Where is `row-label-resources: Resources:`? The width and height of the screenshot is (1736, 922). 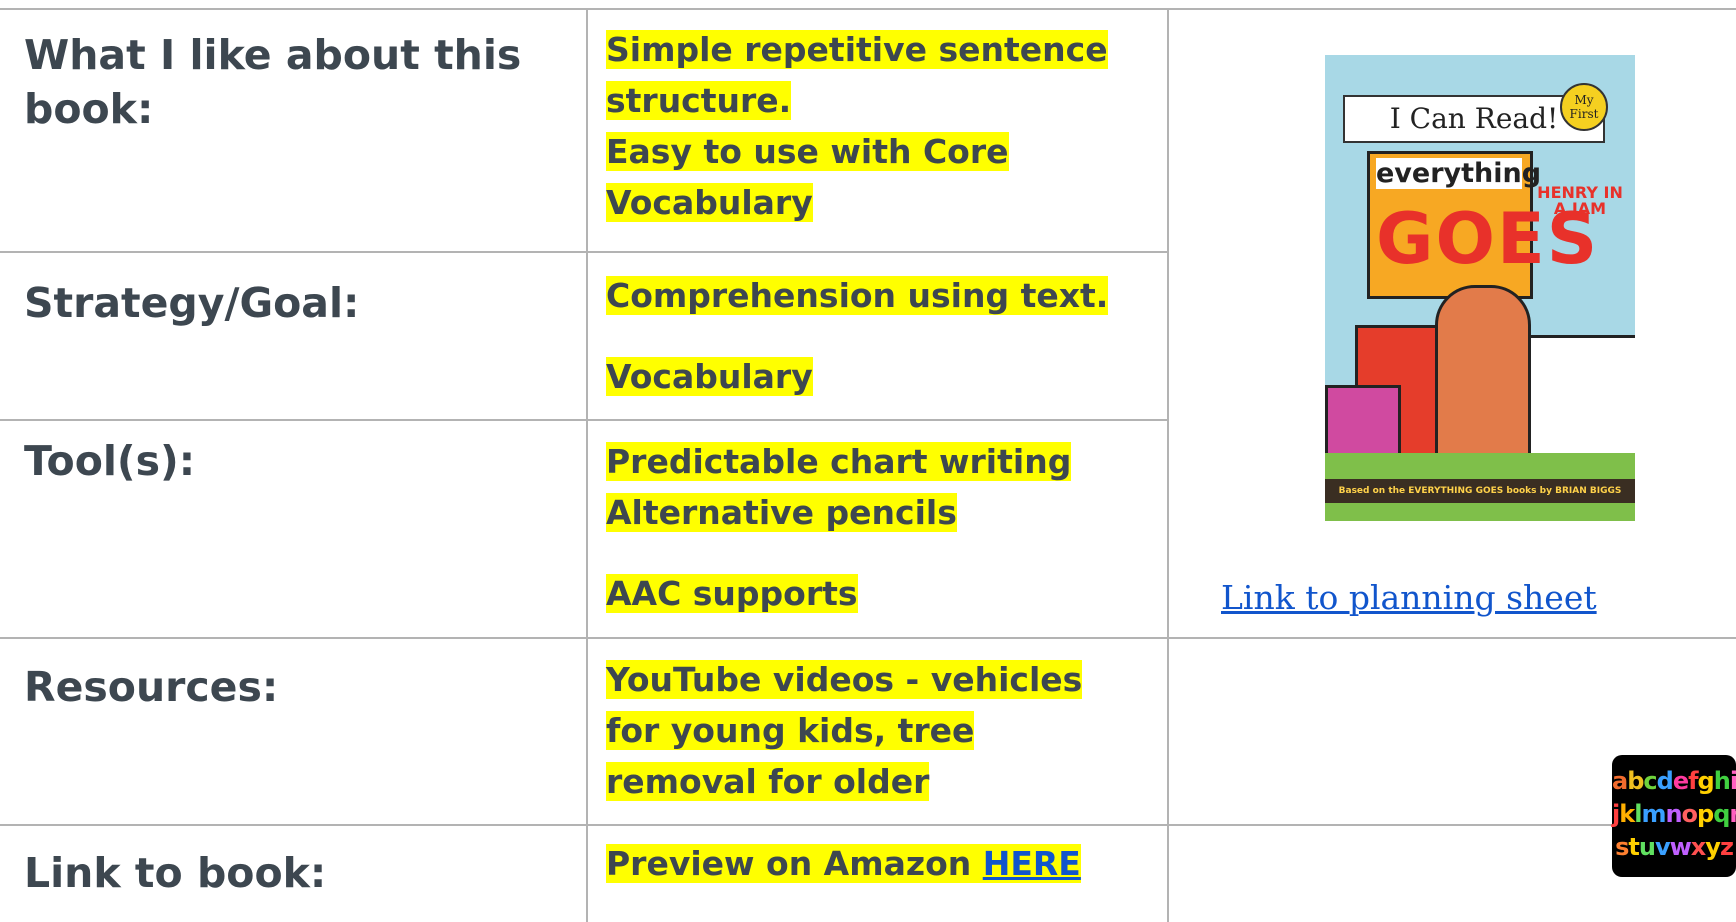 row-label-resources: Resources: is located at coordinates (151, 687).